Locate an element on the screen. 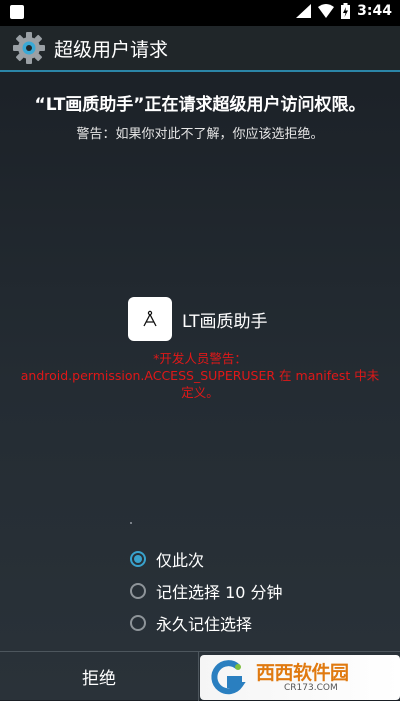  developer-warning-line: *开发人员警告： is located at coordinates (200, 358).